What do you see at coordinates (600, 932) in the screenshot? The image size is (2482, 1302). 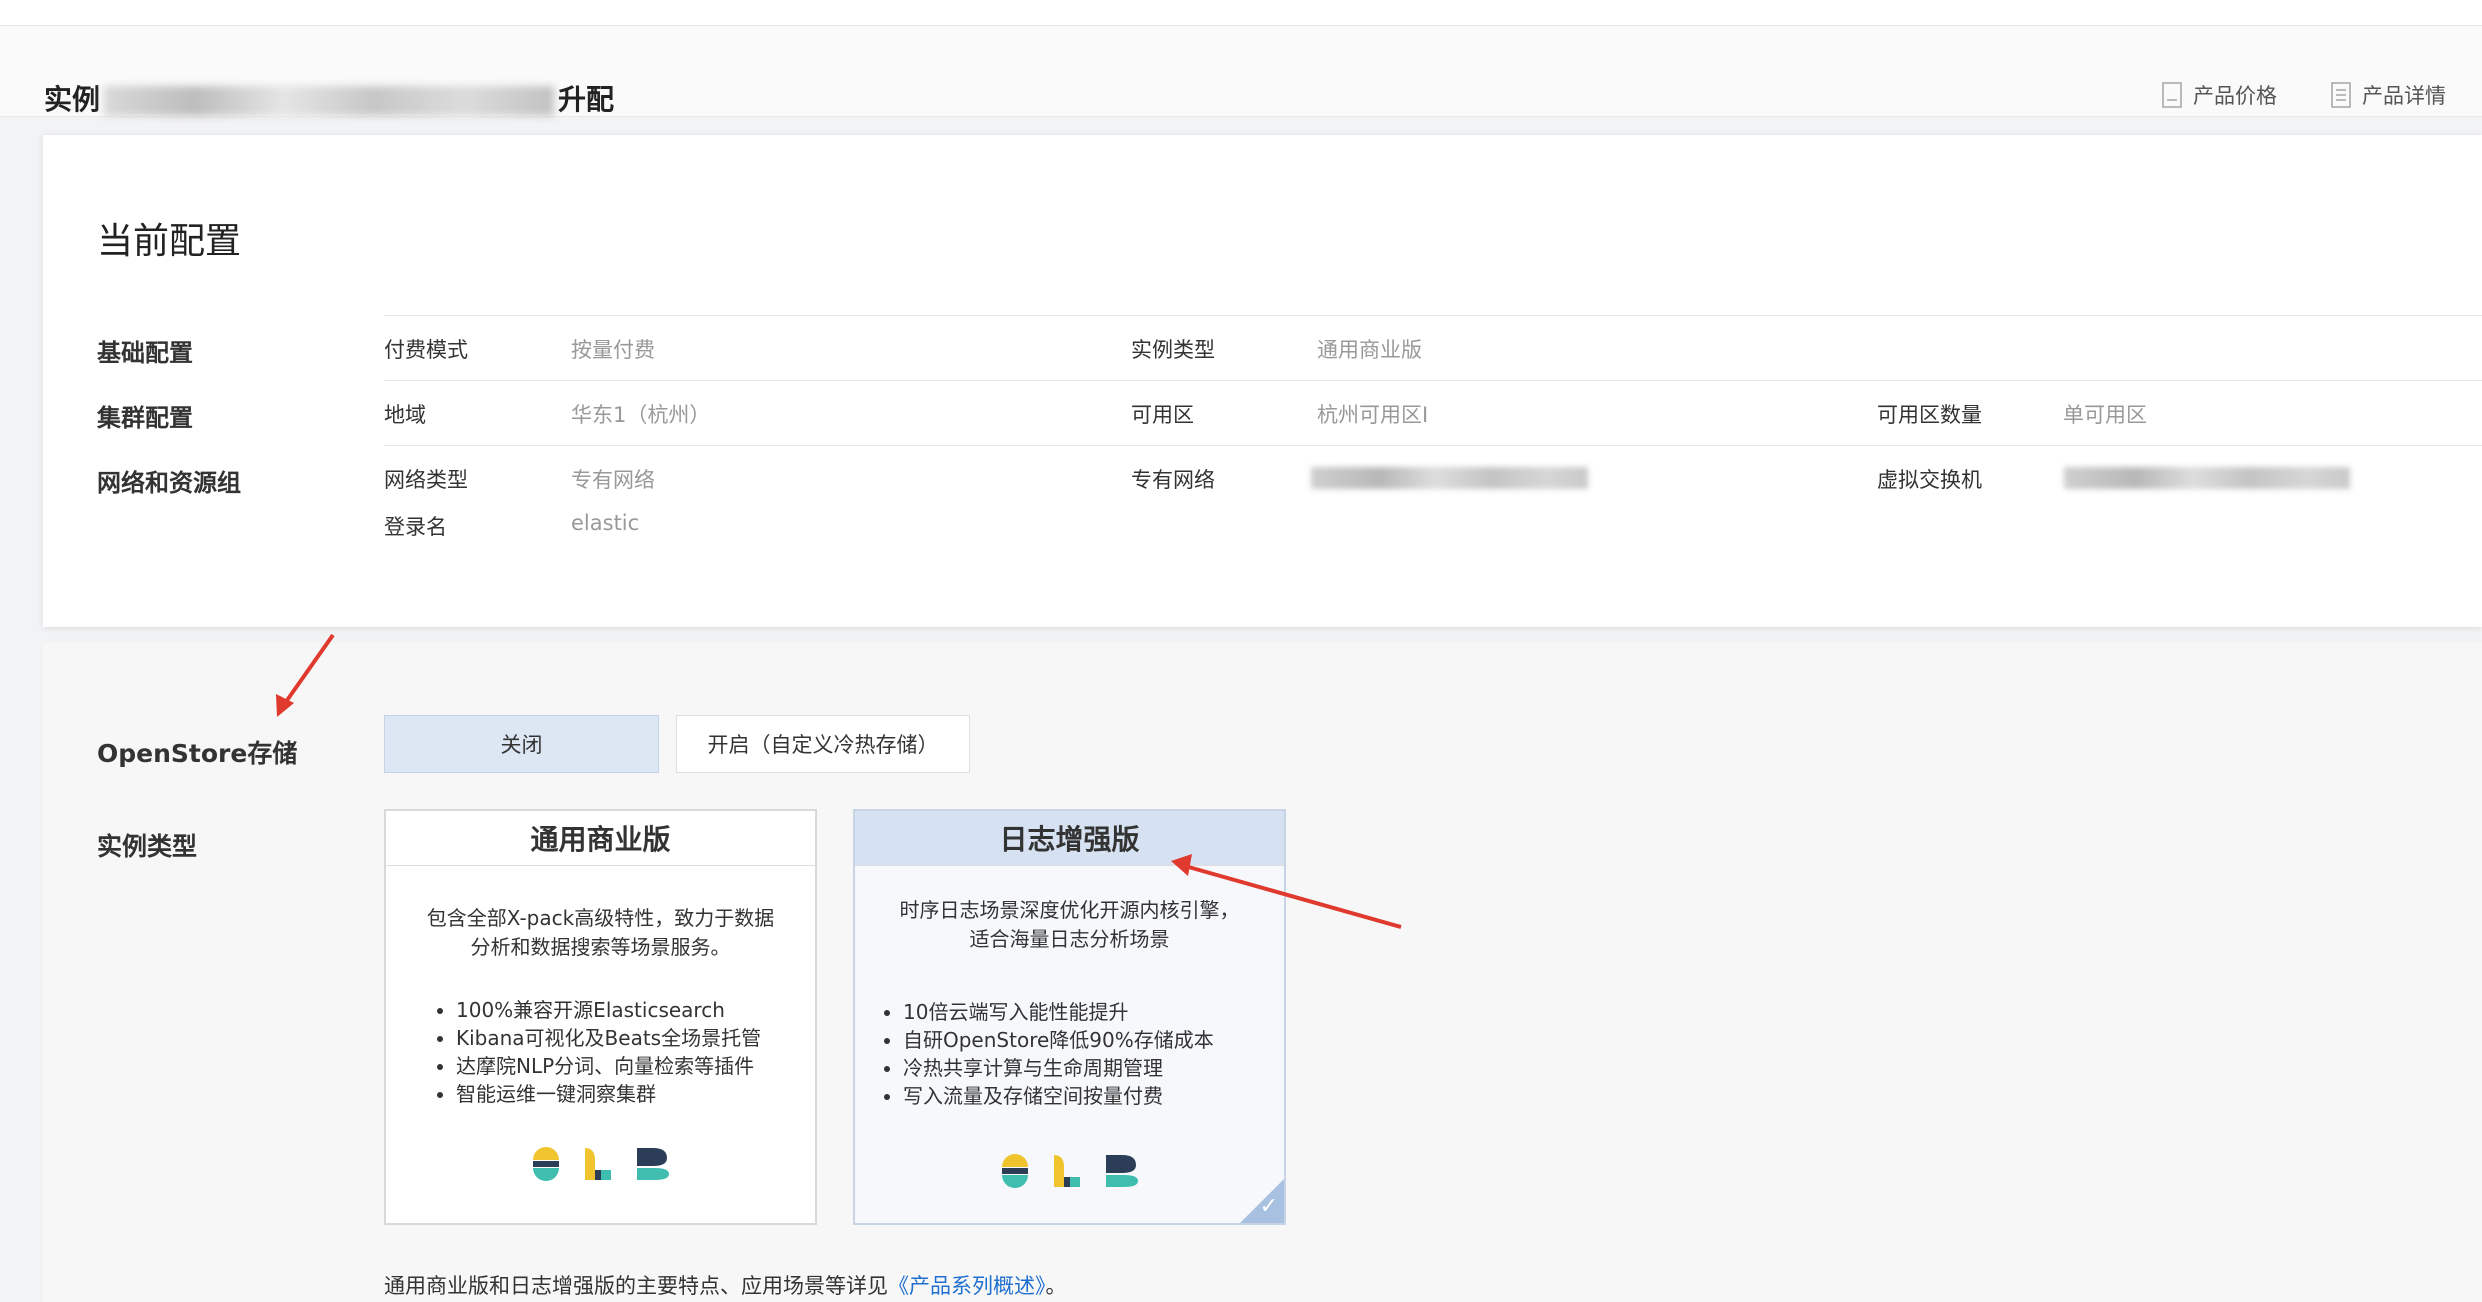 I see `card-description: 包含全部X-pack高级特性，致力于数据 分析和数据搜索等场景服务。` at bounding box center [600, 932].